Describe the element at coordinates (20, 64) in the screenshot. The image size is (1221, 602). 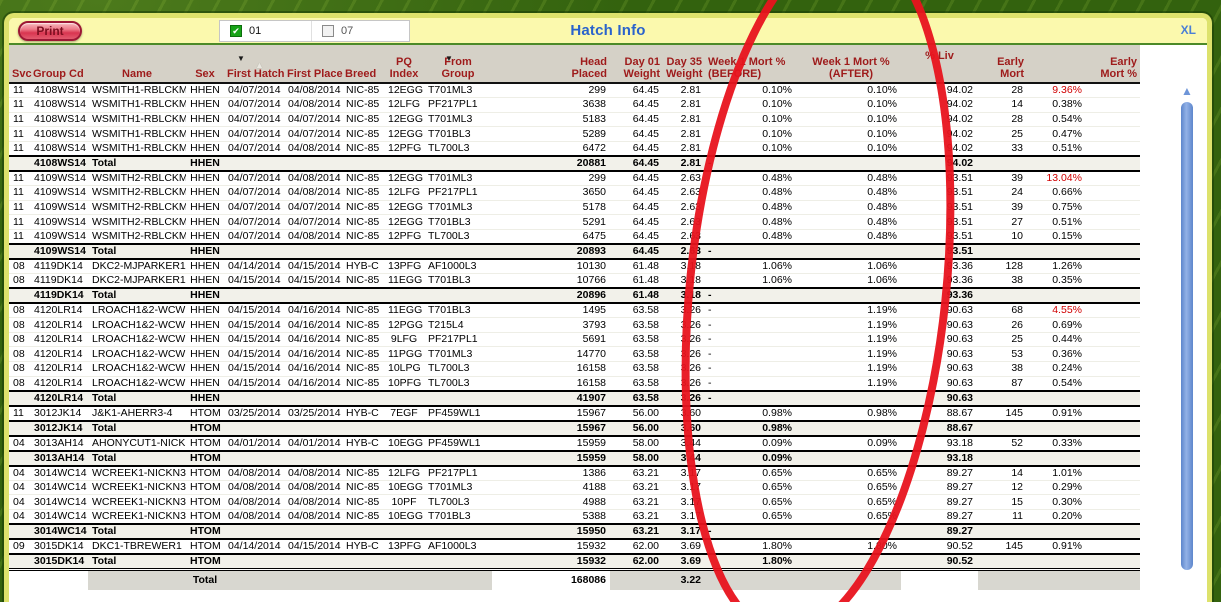
I see `column-header-svc: Svc` at that location.